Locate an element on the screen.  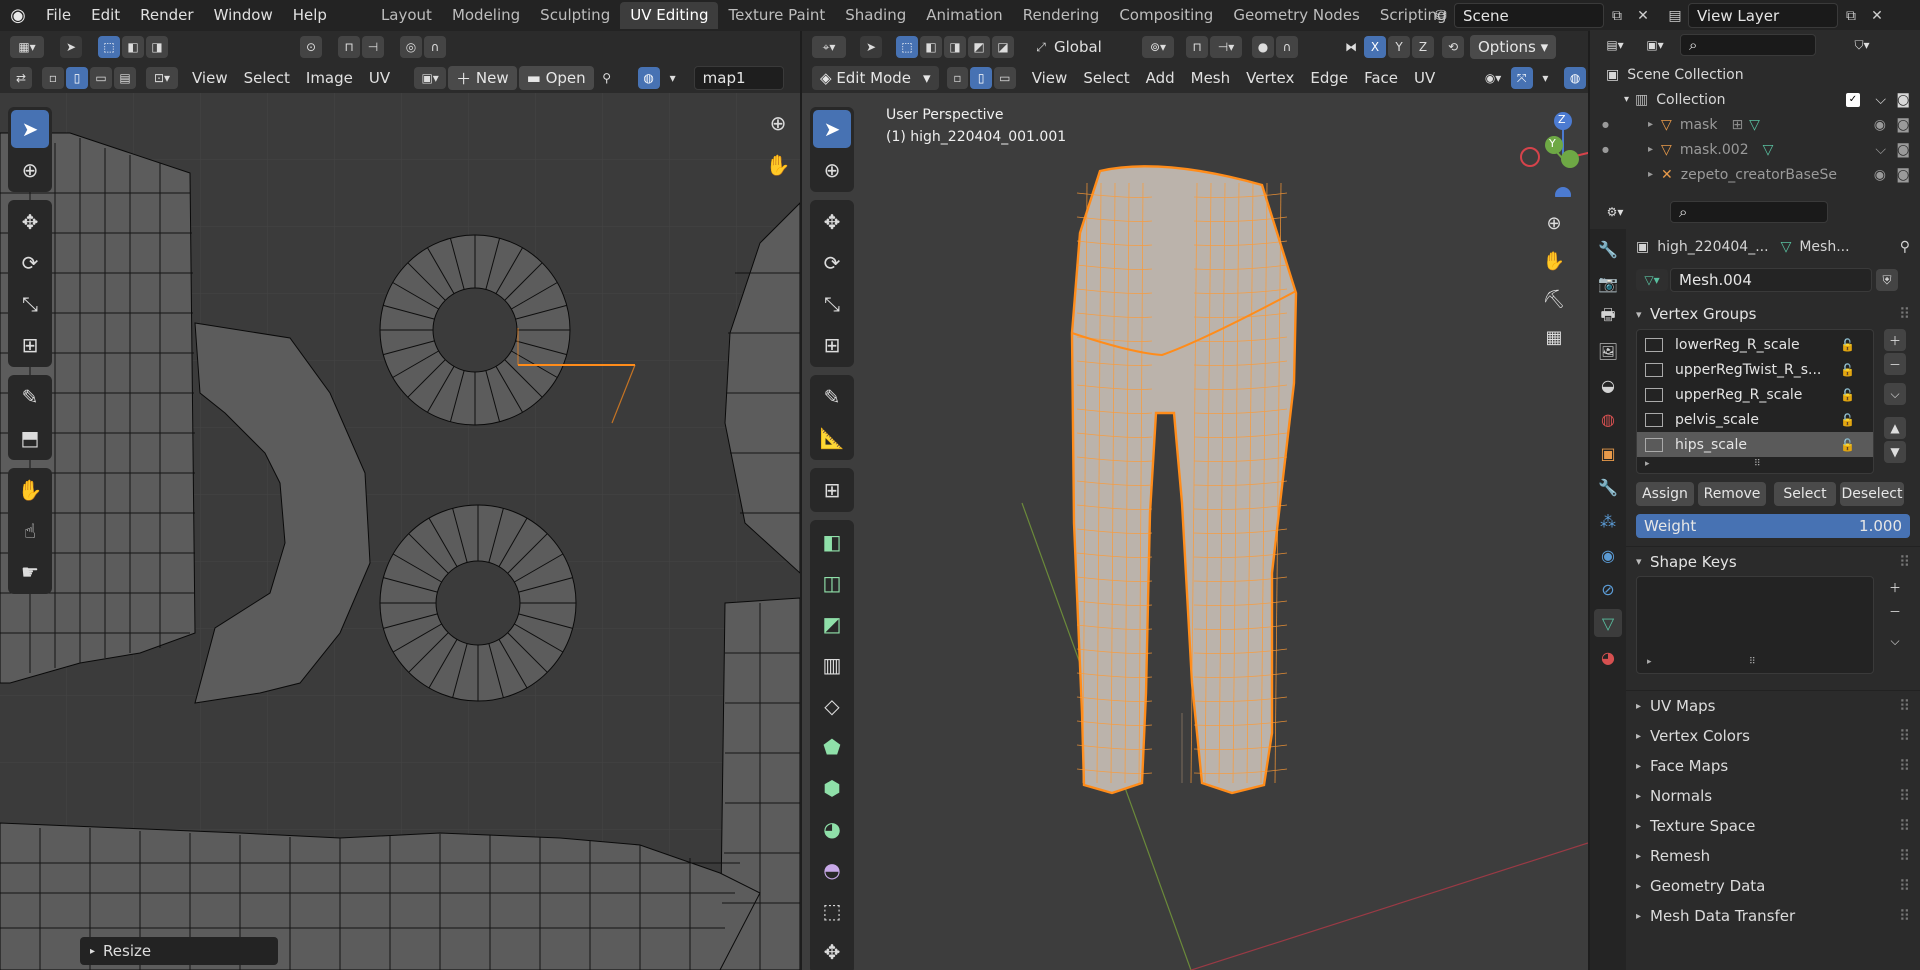
tab-uv-editing: UV Editing is located at coordinates (669, 15).